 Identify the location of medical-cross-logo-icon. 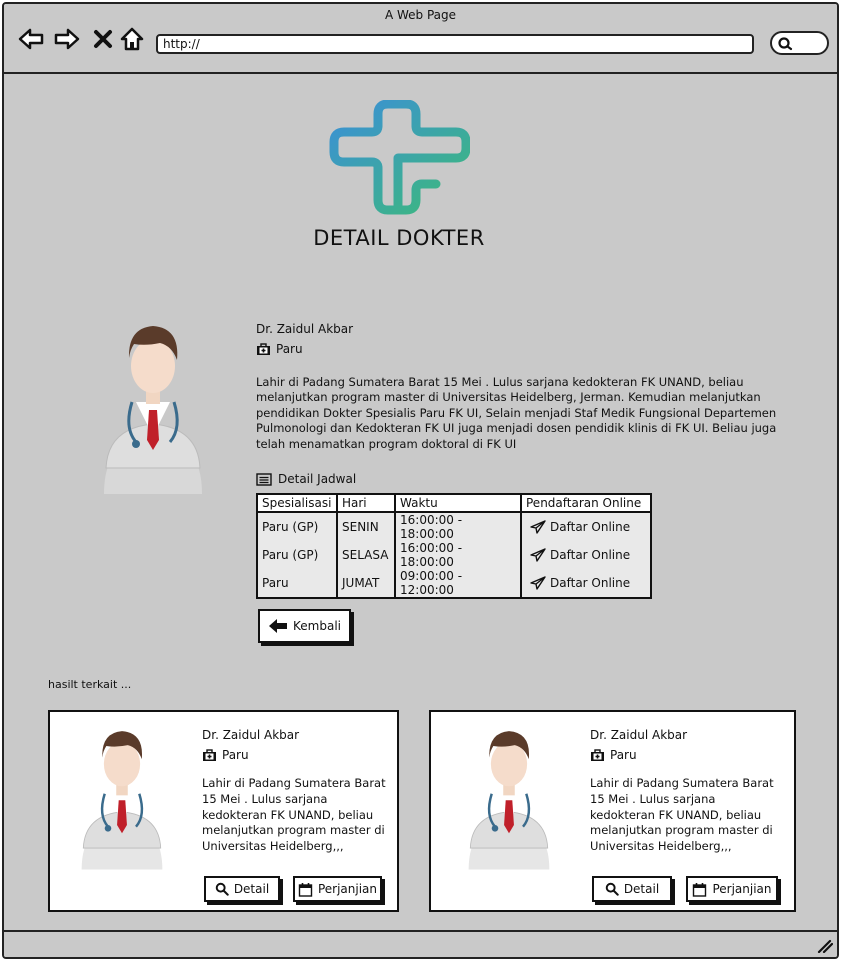
(399, 158).